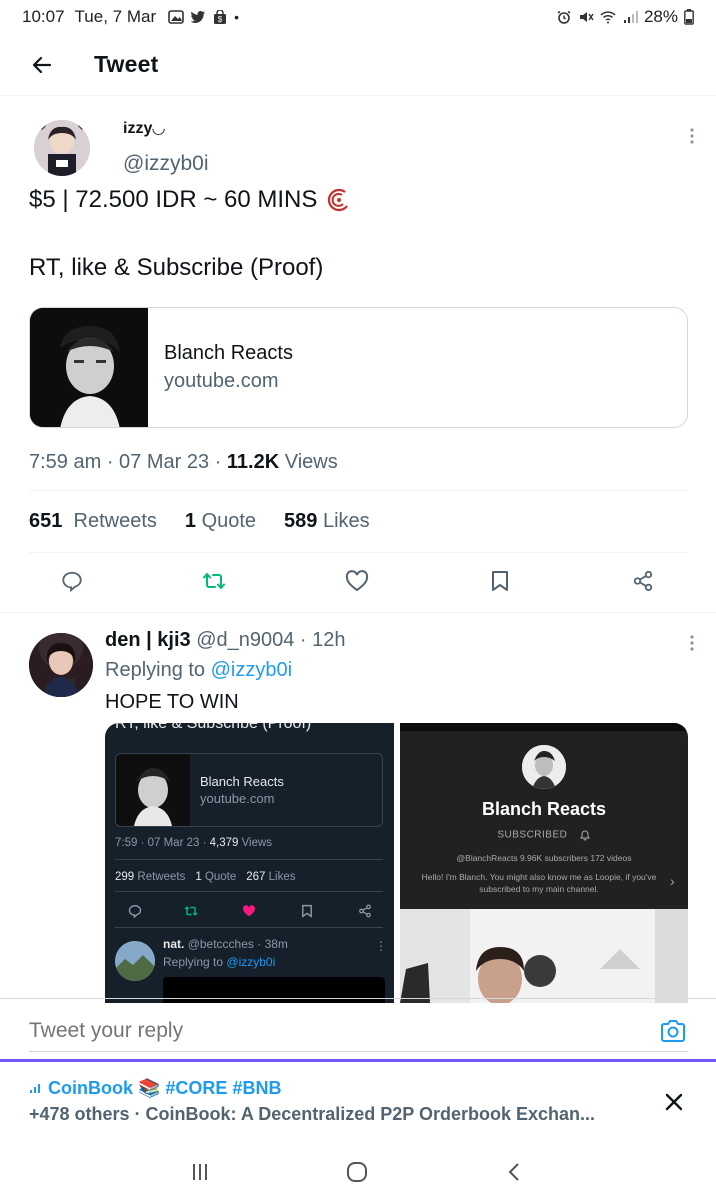 Image resolution: width=716 pixels, height=1200 pixels. I want to click on wifi-icon, so click(608, 17).